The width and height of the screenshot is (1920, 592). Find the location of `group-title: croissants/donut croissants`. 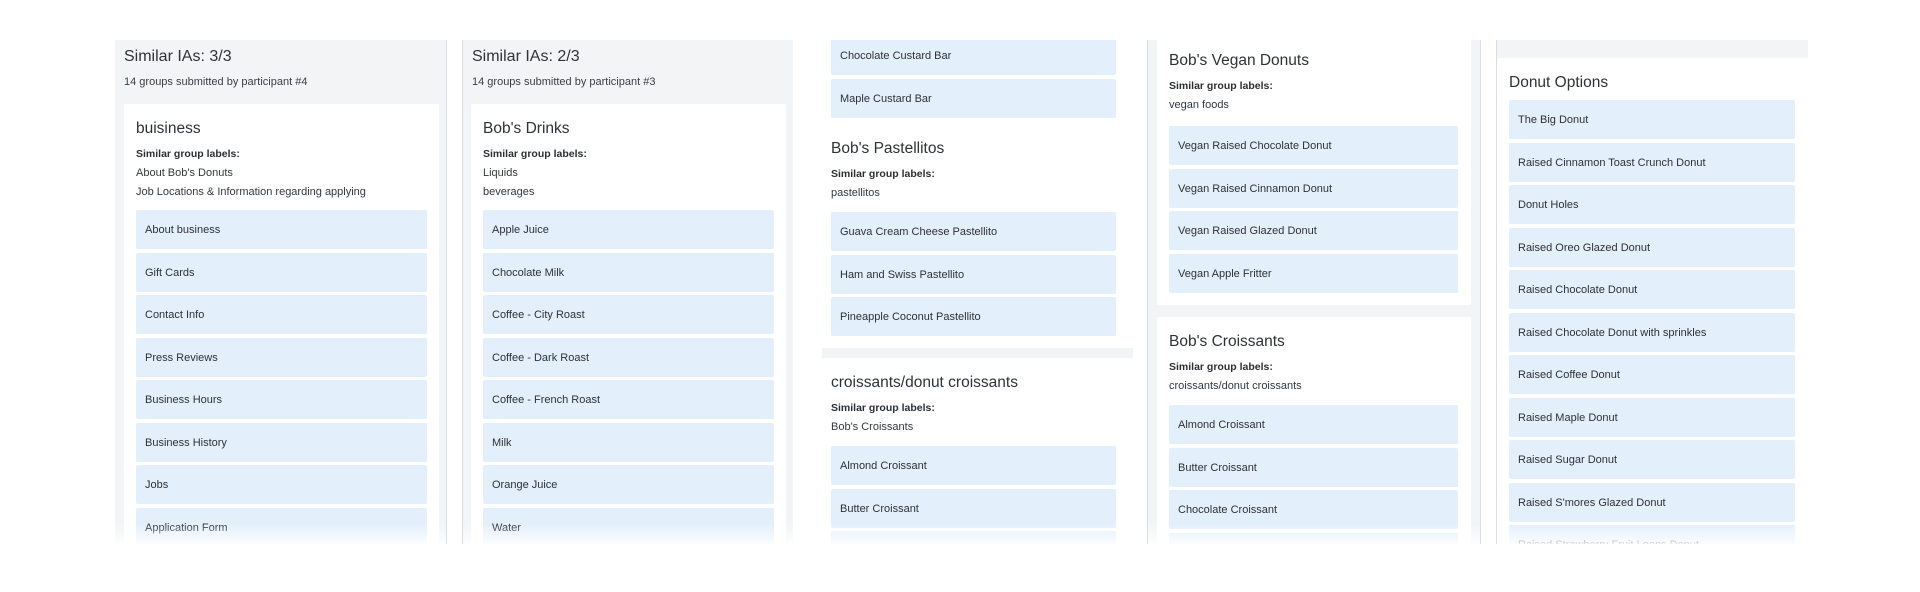

group-title: croissants/donut croissants is located at coordinates (924, 382).